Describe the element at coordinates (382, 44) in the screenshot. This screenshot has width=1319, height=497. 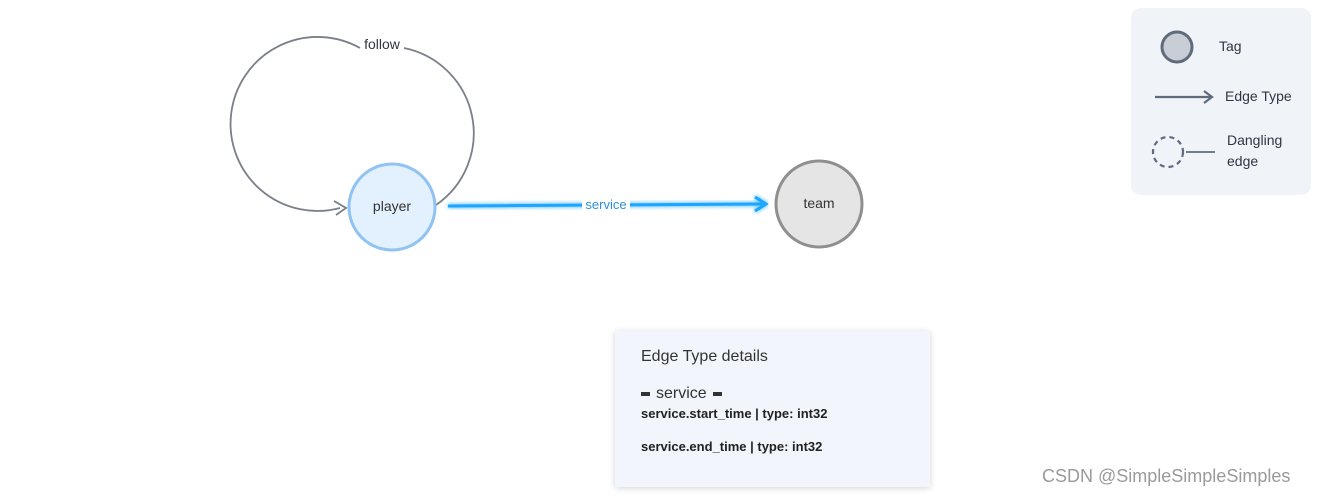
I see `follow-label: follow` at that location.